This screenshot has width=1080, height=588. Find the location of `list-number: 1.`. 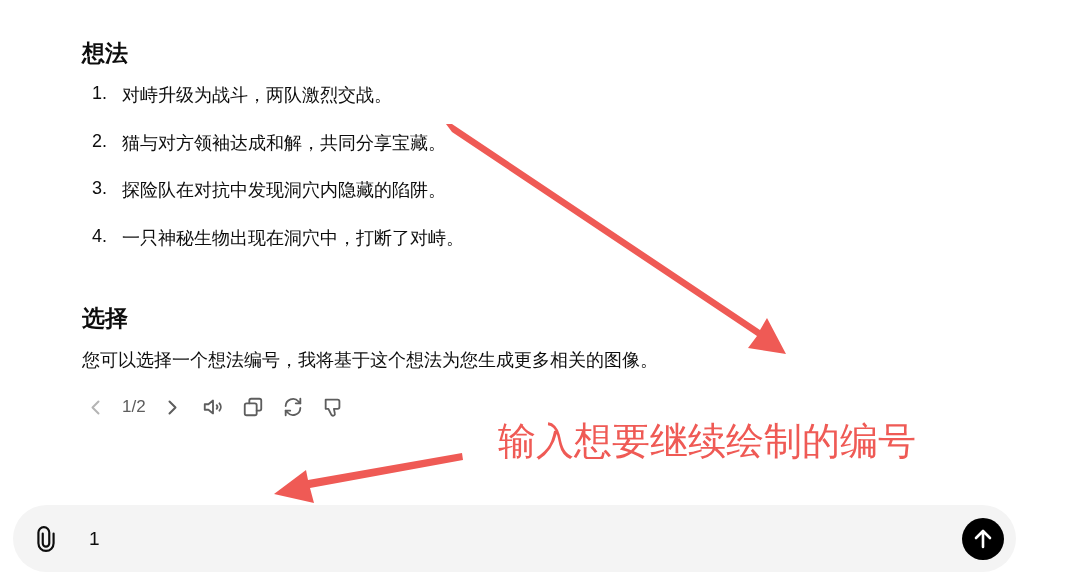

list-number: 1. is located at coordinates (100, 93).